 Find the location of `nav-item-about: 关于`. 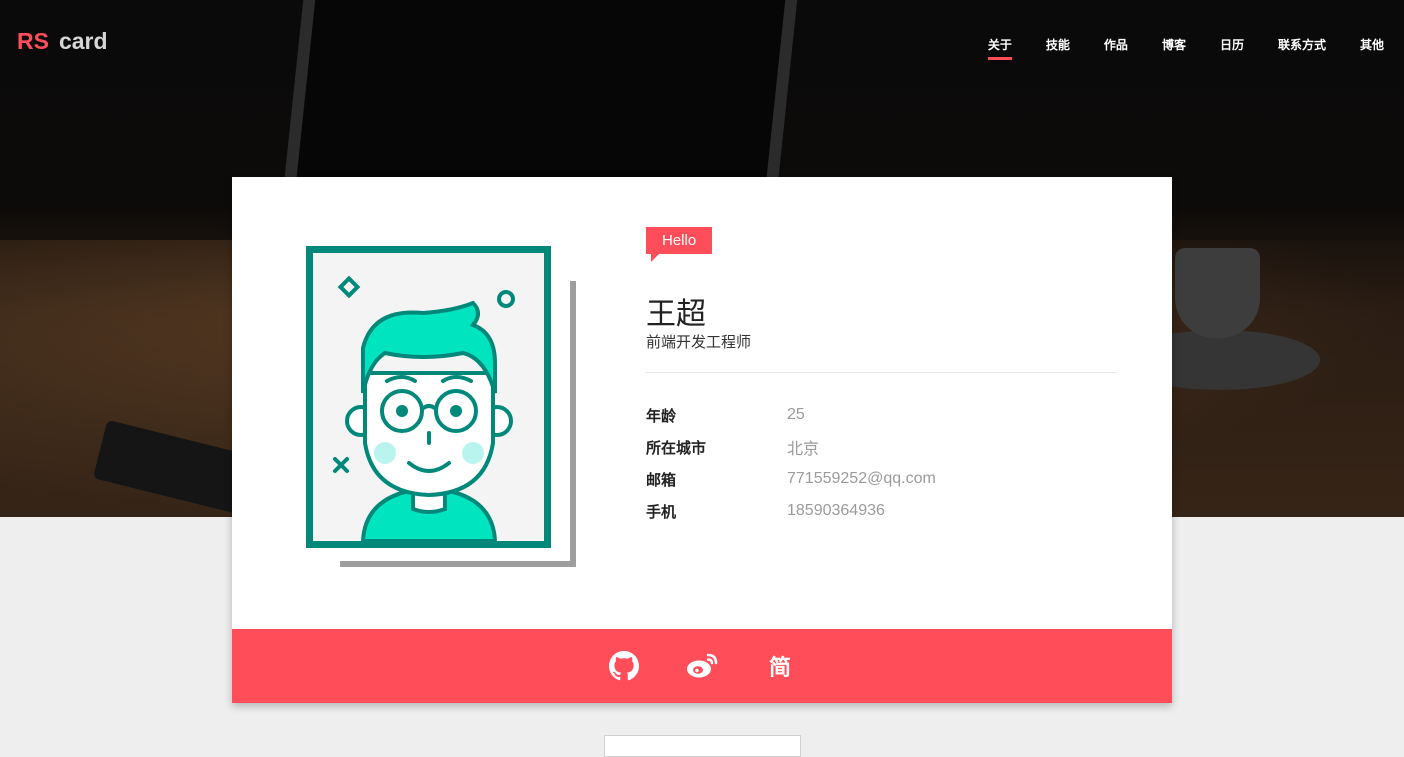

nav-item-about: 关于 is located at coordinates (999, 48).